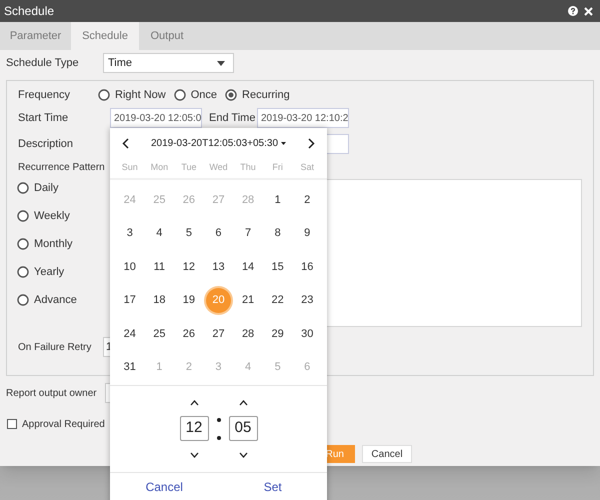  What do you see at coordinates (129, 300) in the screenshot?
I see `calendar-day: 17` at bounding box center [129, 300].